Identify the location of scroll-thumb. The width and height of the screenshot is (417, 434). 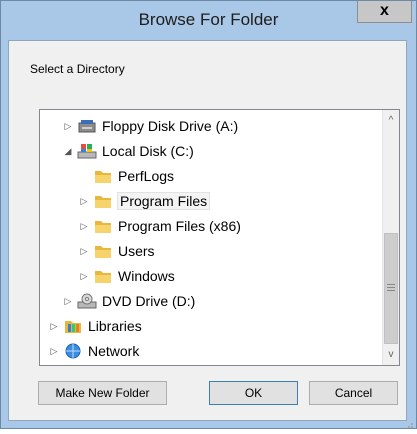
(391, 288).